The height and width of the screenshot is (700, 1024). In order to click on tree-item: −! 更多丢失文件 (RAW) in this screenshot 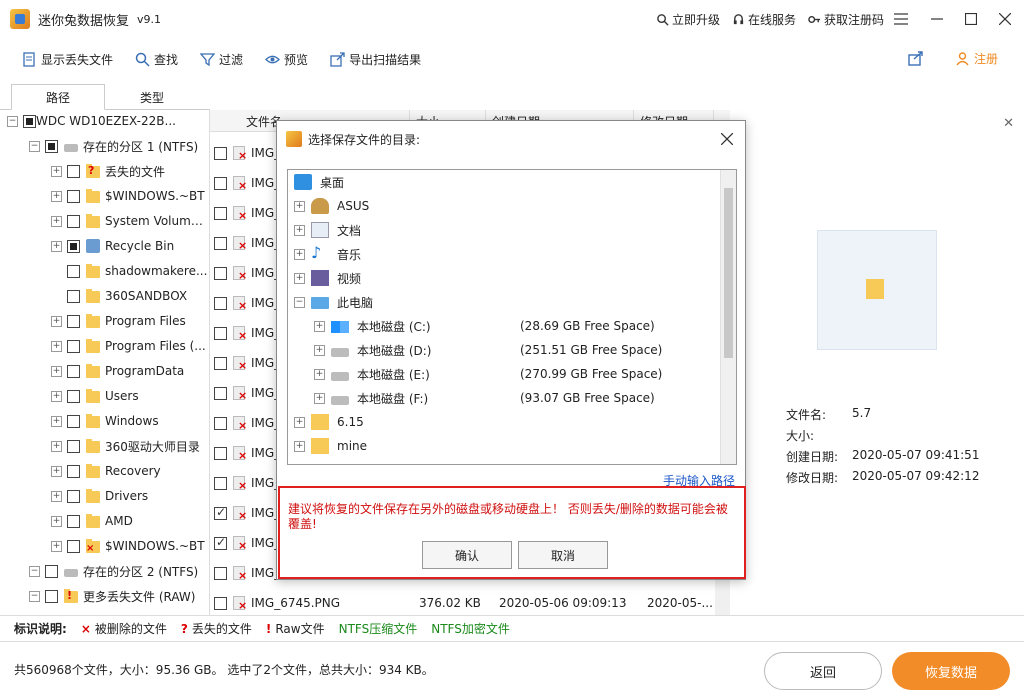, I will do `click(104, 596)`.